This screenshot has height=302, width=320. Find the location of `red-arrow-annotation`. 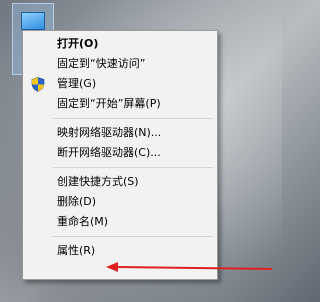

red-arrow-annotation is located at coordinates (189, 267).